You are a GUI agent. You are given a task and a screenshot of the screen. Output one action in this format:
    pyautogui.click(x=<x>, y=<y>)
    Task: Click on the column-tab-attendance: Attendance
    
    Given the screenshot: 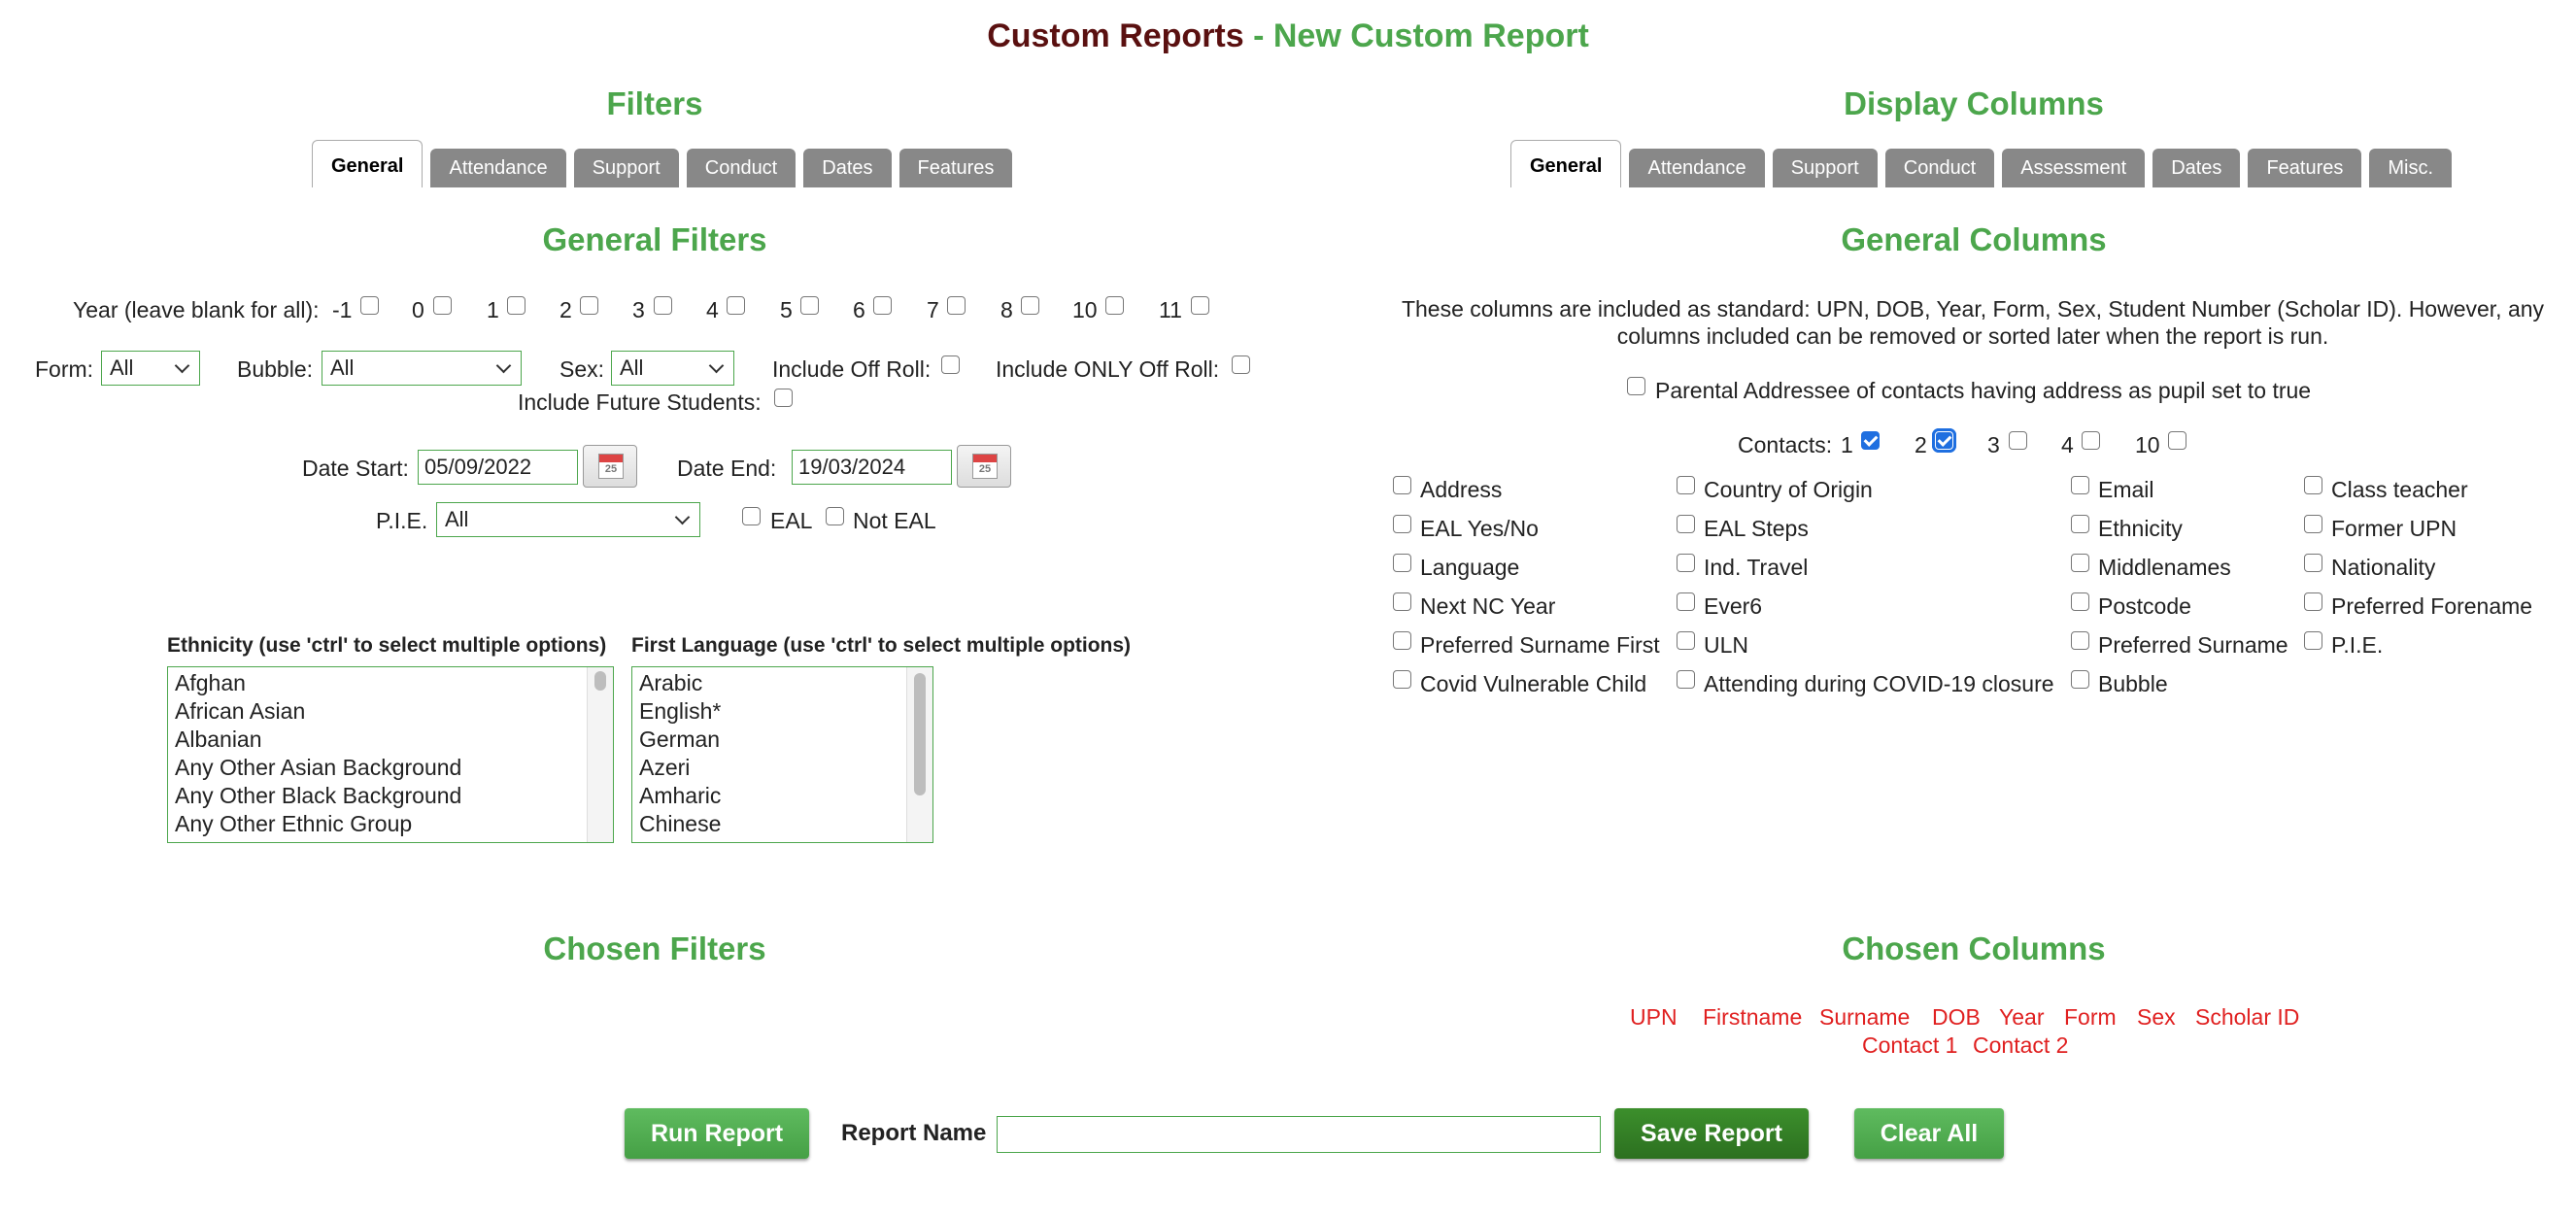 What is the action you would take?
    pyautogui.click(x=1697, y=168)
    